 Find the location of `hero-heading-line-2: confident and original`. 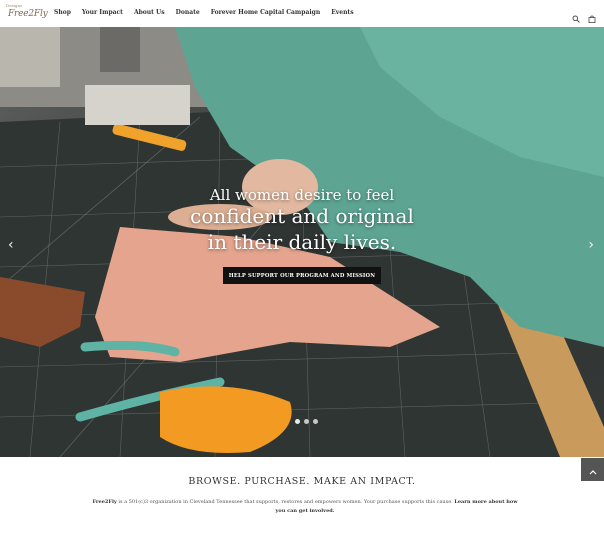

hero-heading-line-2: confident and original is located at coordinates (302, 216).